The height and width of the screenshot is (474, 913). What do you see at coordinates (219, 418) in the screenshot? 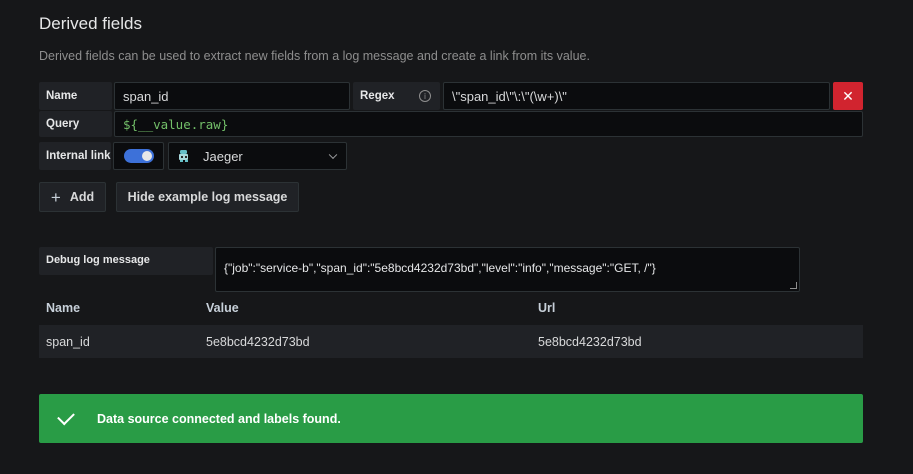
I see `alert-text: Data source connected and labels found.` at bounding box center [219, 418].